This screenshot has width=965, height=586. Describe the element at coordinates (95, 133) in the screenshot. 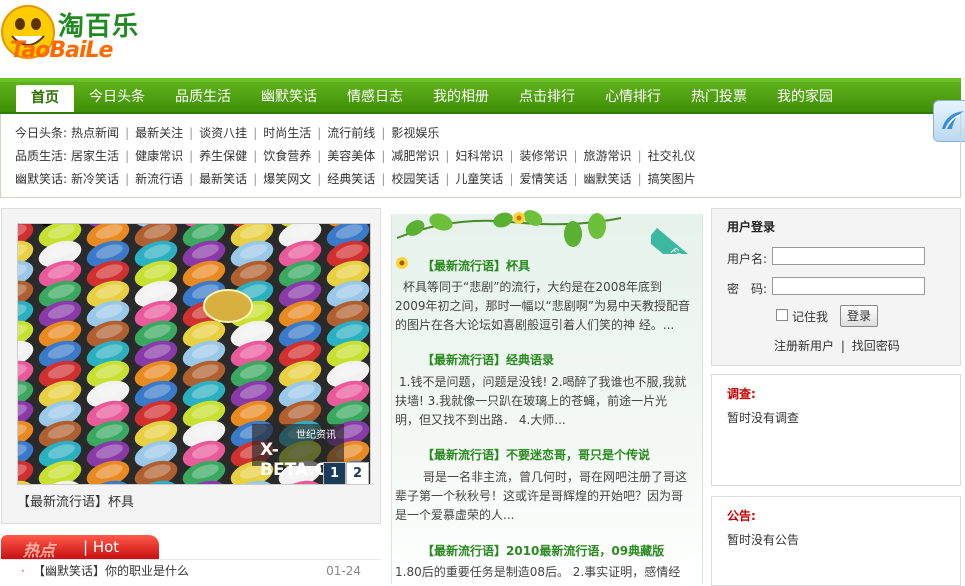

I see `submenu-link: 热点新闻` at that location.